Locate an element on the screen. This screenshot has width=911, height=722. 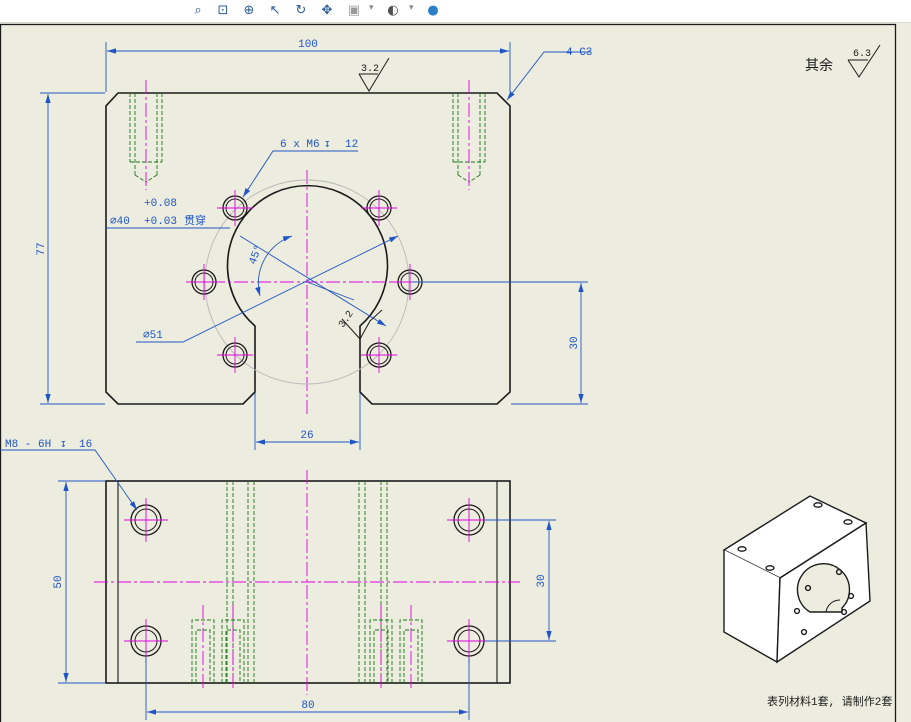
top-centerlines is located at coordinates (307, 582).